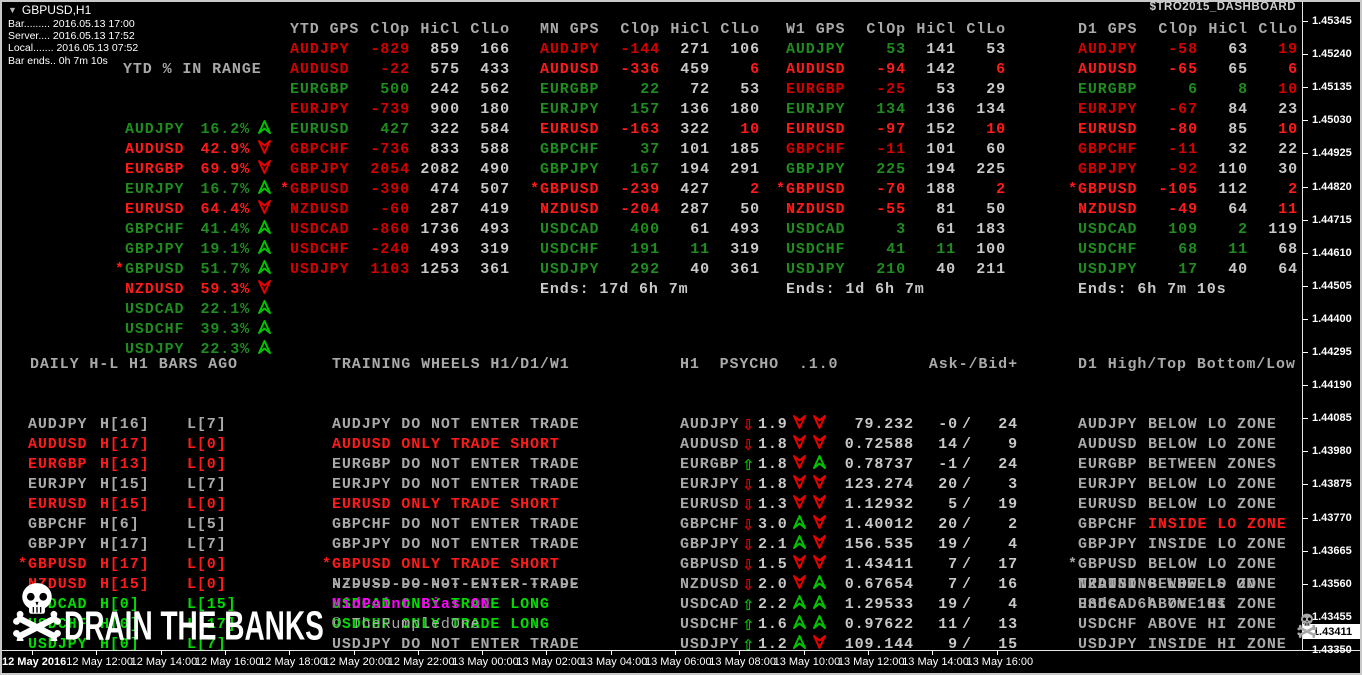 This screenshot has height=675, width=1362. Describe the element at coordinates (320, 149) in the screenshot. I see `pair-name: GBPCHF` at that location.